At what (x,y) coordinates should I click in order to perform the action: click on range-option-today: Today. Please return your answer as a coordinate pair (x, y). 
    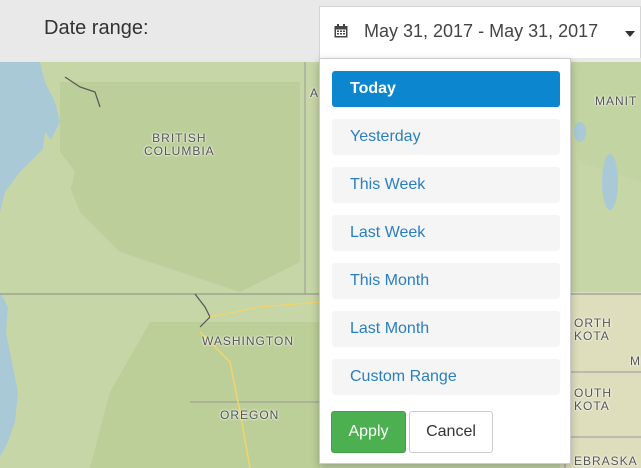
    Looking at the image, I should click on (446, 89).